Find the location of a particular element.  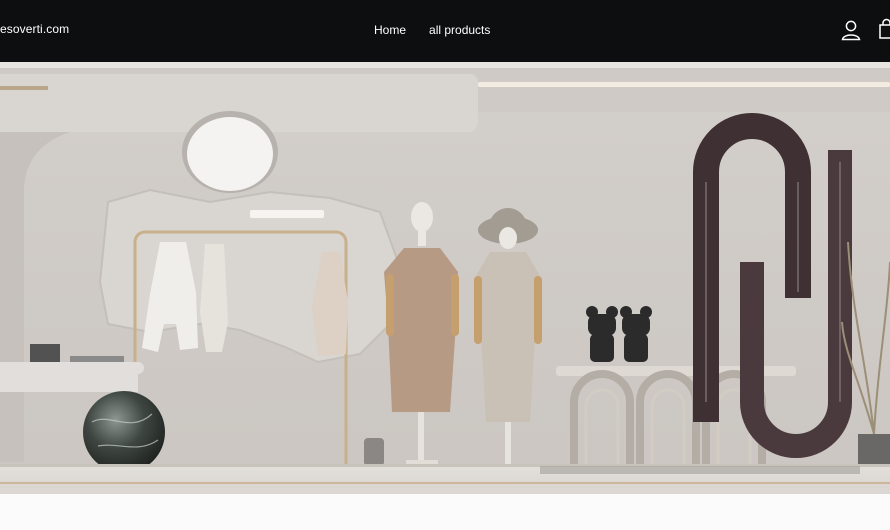

user-icon is located at coordinates (851, 30).